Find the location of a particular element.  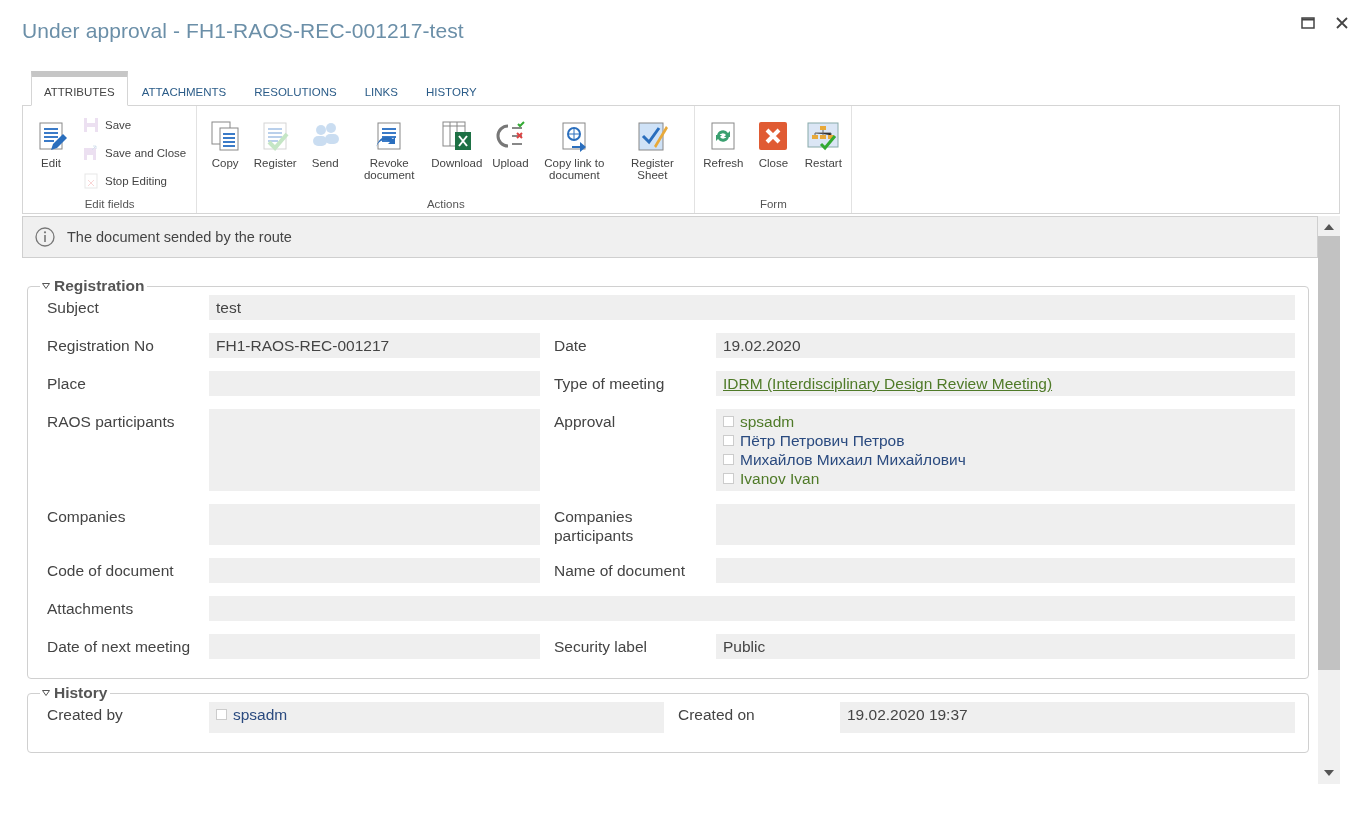

ribbon-button: Restart is located at coordinates (823, 155).